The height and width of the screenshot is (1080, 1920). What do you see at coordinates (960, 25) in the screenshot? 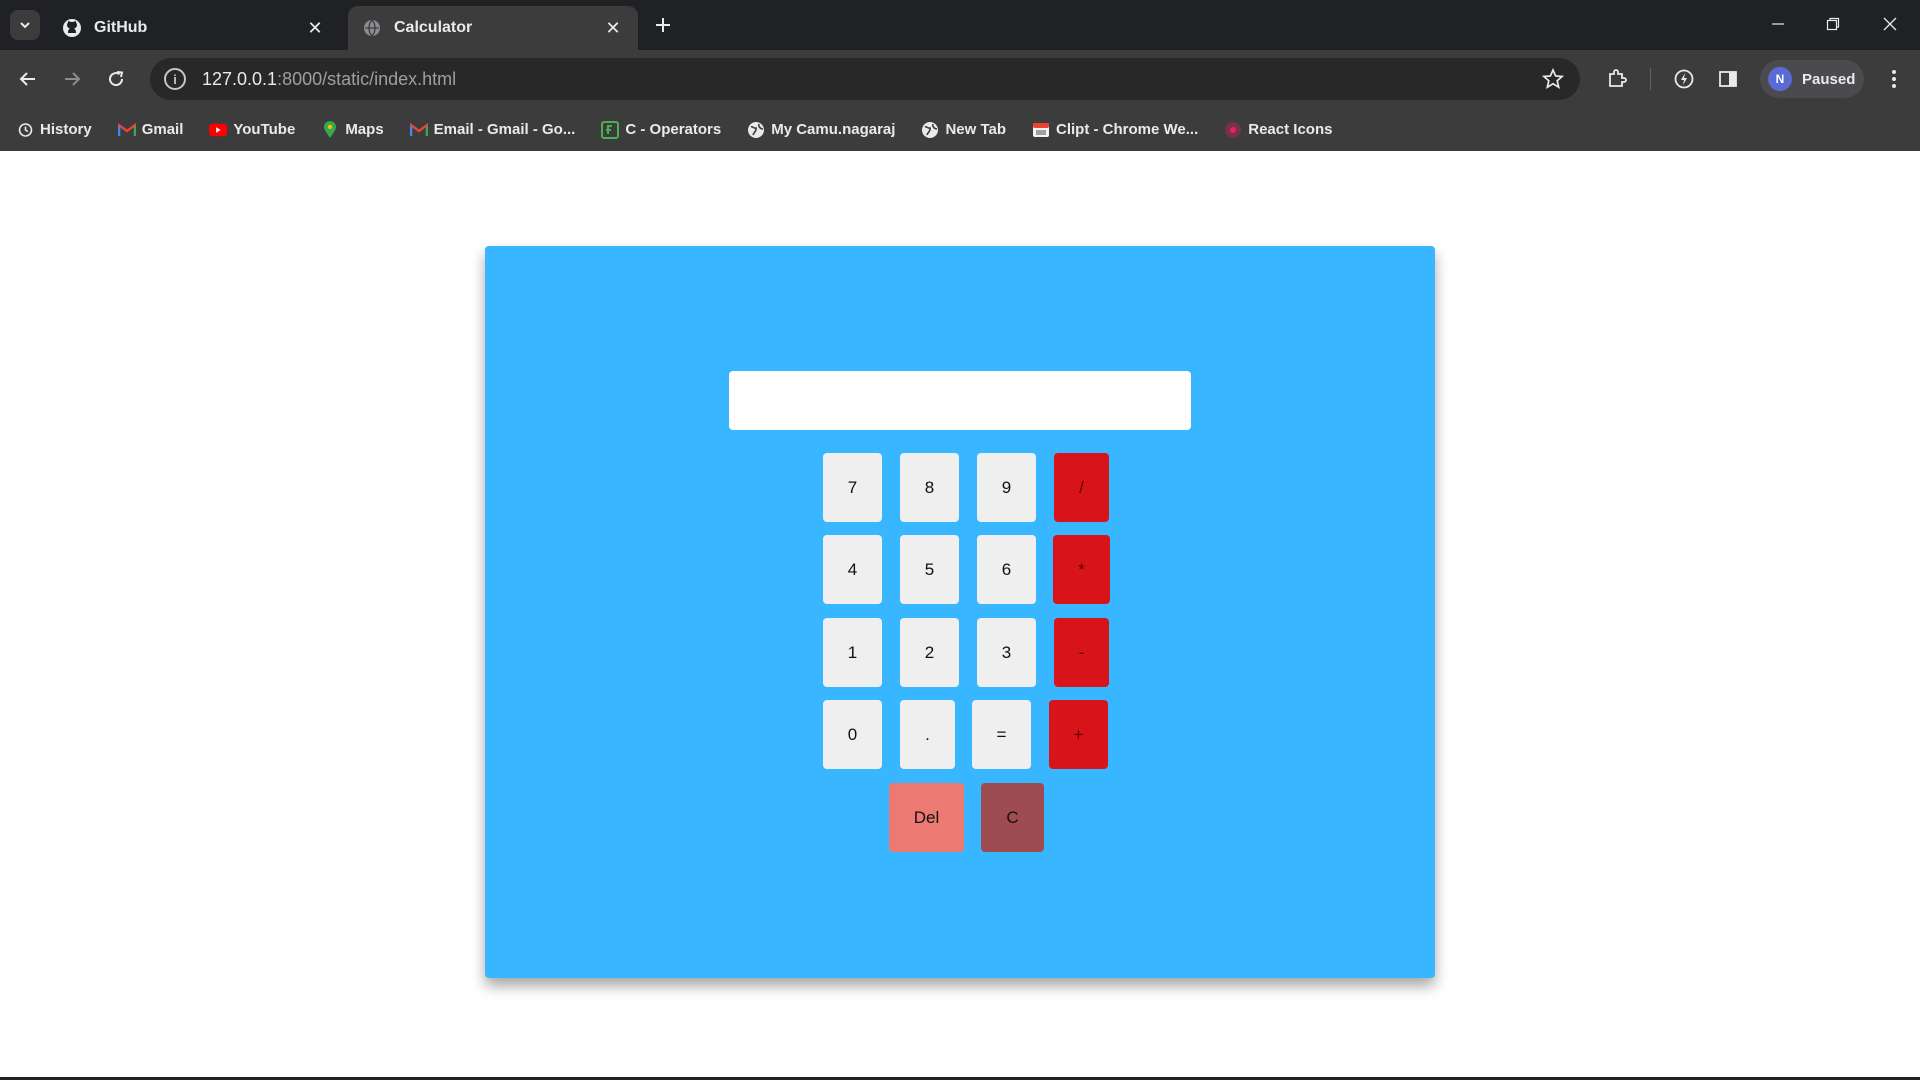
I see `tab-strip: GitHub ✕ Calculator ✕` at bounding box center [960, 25].